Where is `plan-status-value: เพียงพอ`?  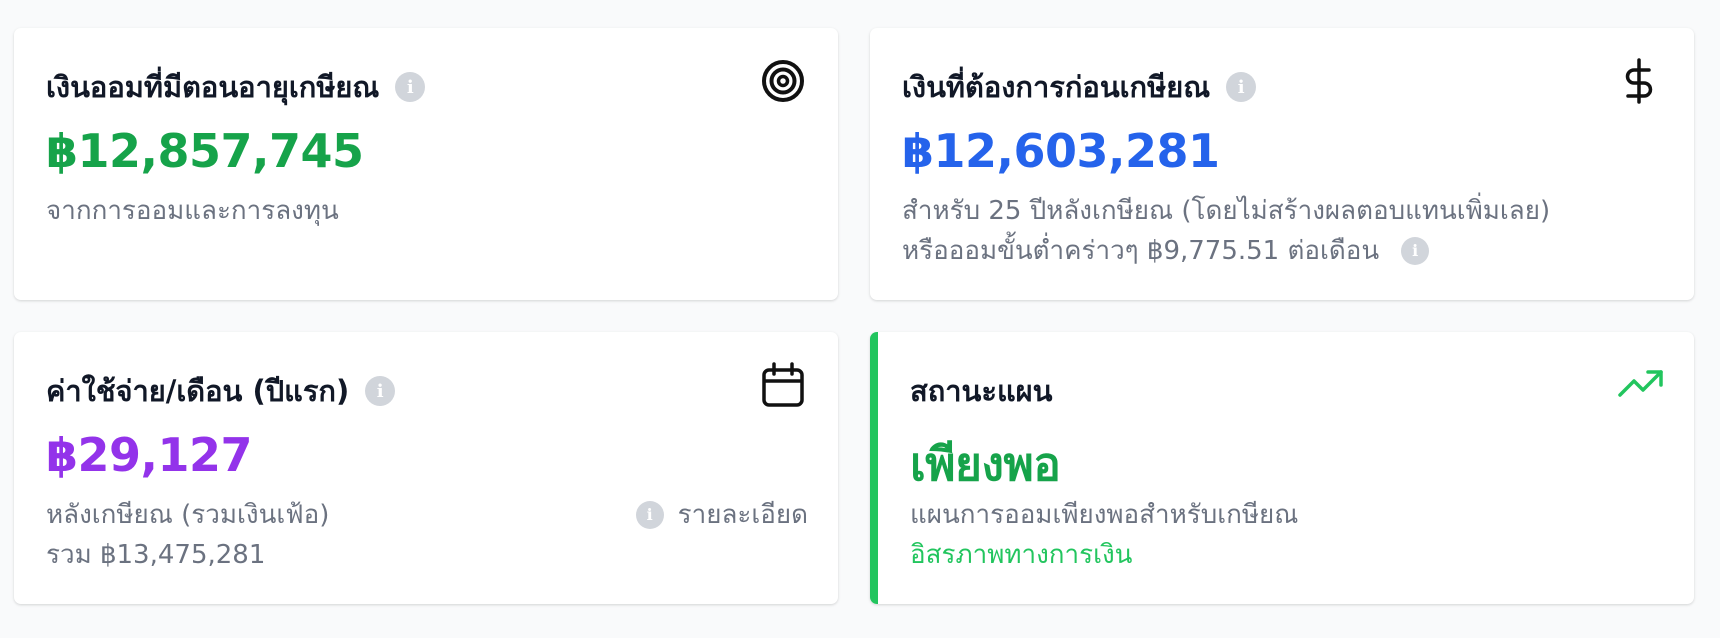 plan-status-value: เพียงพอ is located at coordinates (985, 464).